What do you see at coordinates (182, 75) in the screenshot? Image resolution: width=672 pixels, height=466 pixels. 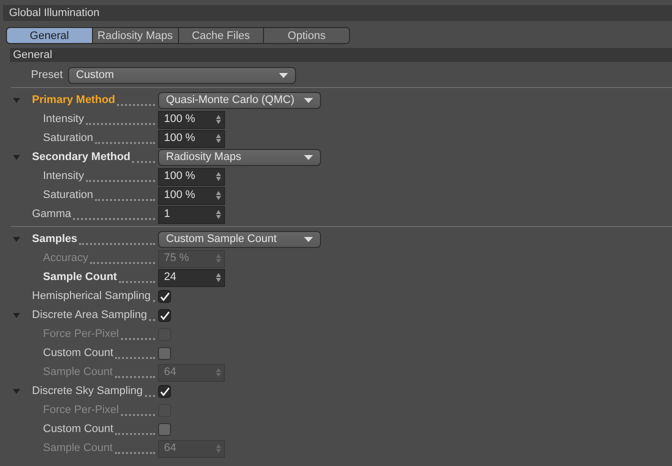 I see `preset-dropdown: Custom` at bounding box center [182, 75].